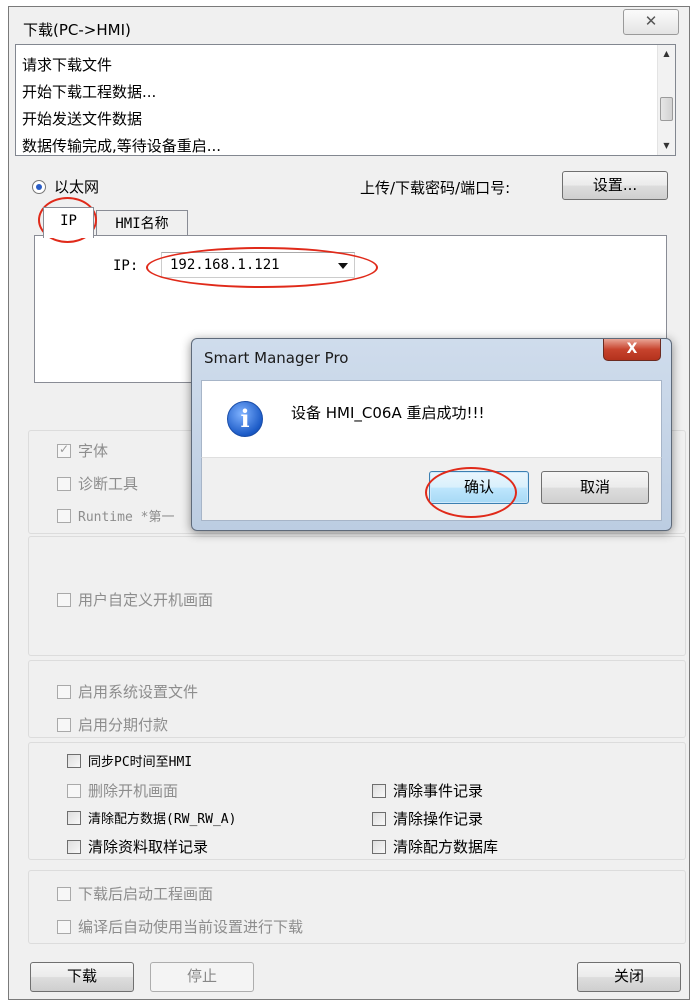  I want to click on log-line: 开始发送文件数据, so click(82, 119).